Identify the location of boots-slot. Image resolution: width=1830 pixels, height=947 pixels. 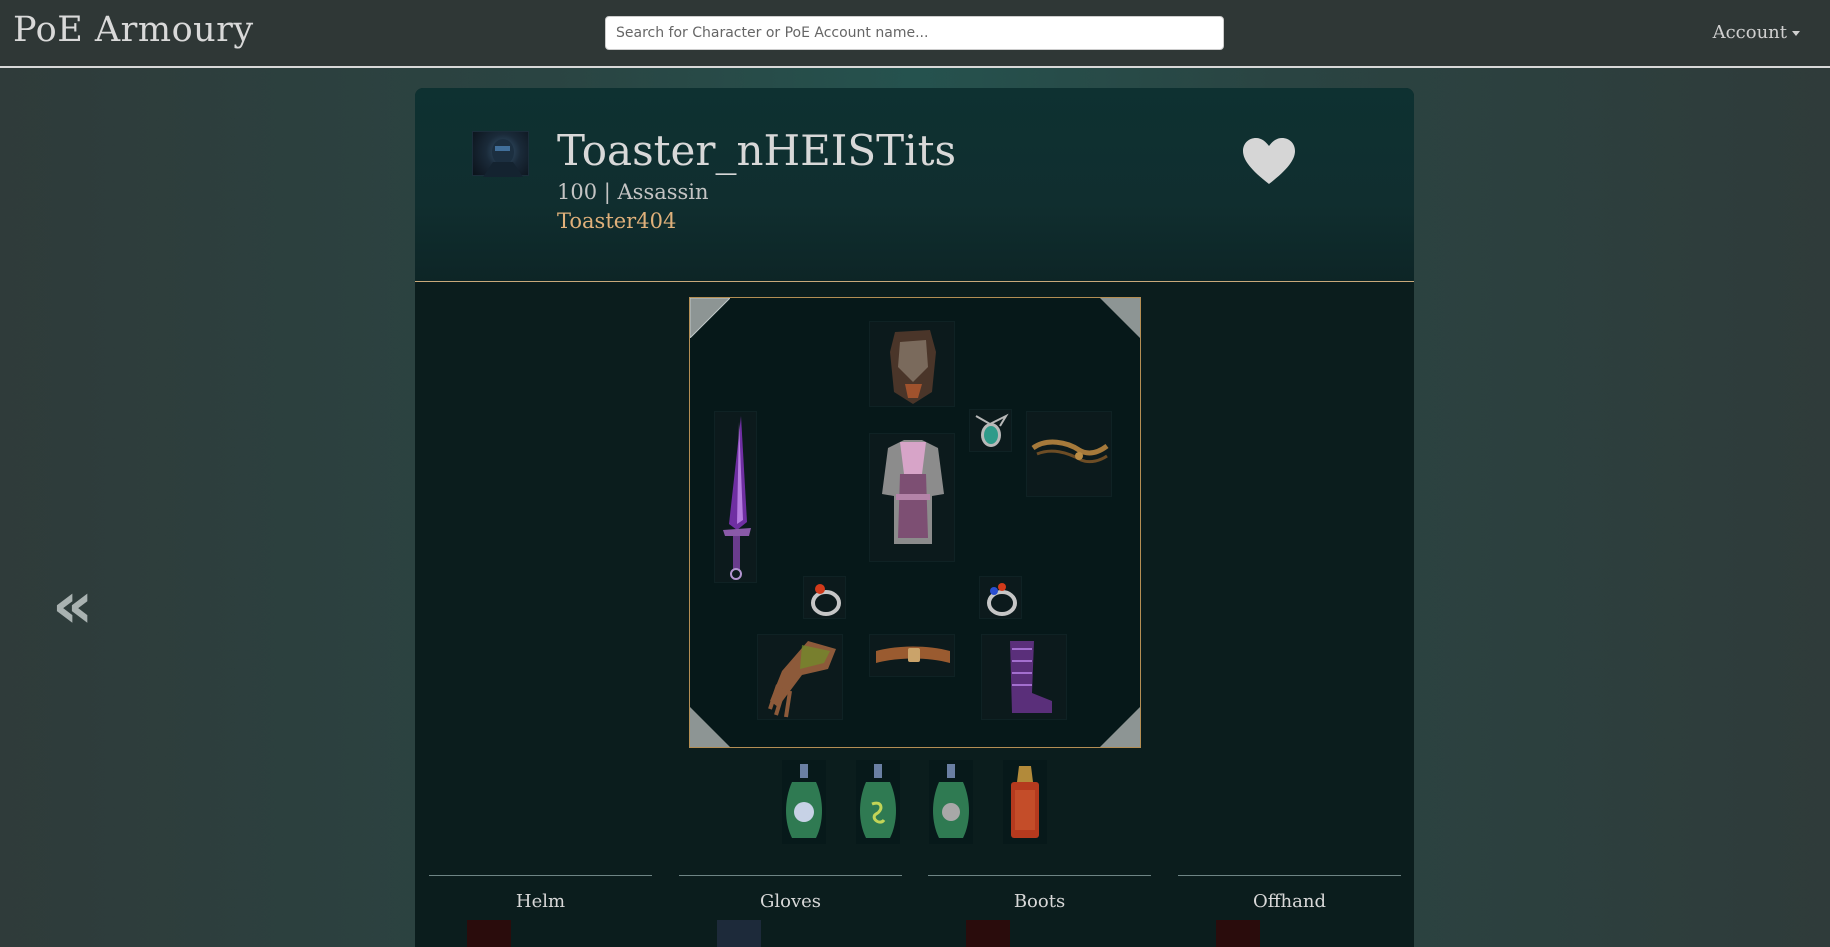
(1024, 677).